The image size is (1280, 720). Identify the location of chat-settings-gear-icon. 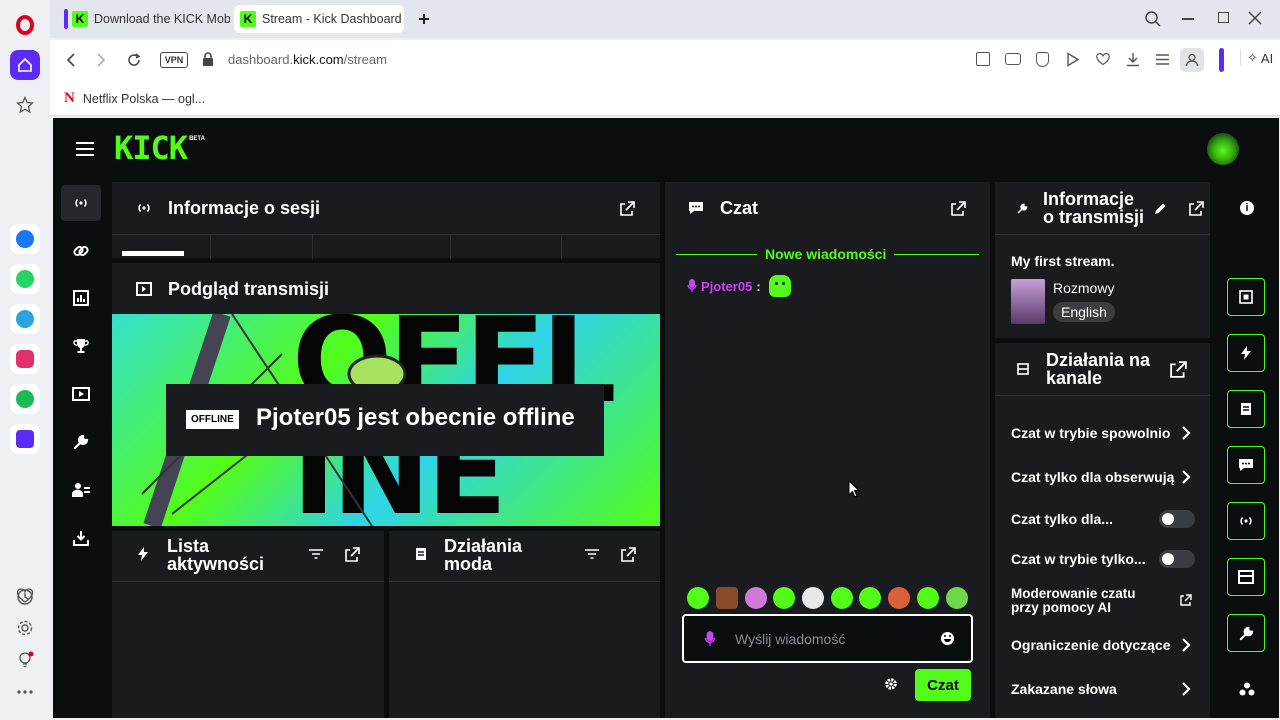
(891, 684).